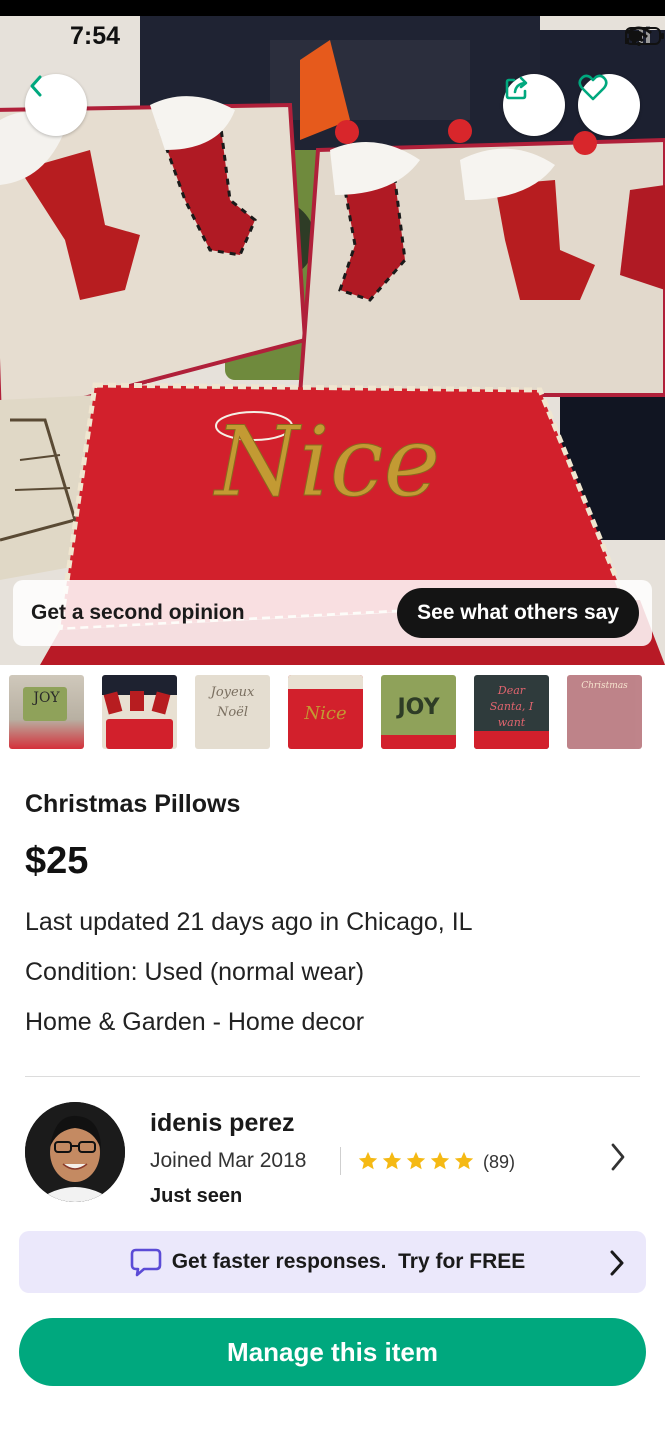  Describe the element at coordinates (340, 1161) in the screenshot. I see `separator` at that location.